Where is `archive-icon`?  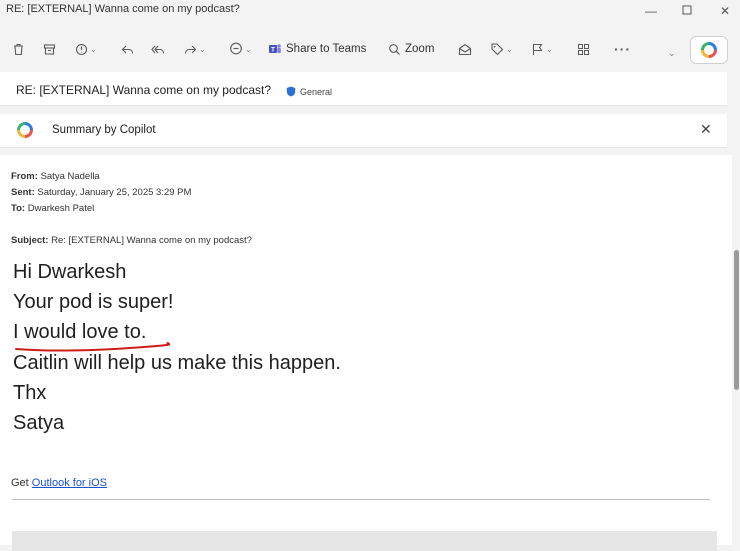 archive-icon is located at coordinates (49, 49).